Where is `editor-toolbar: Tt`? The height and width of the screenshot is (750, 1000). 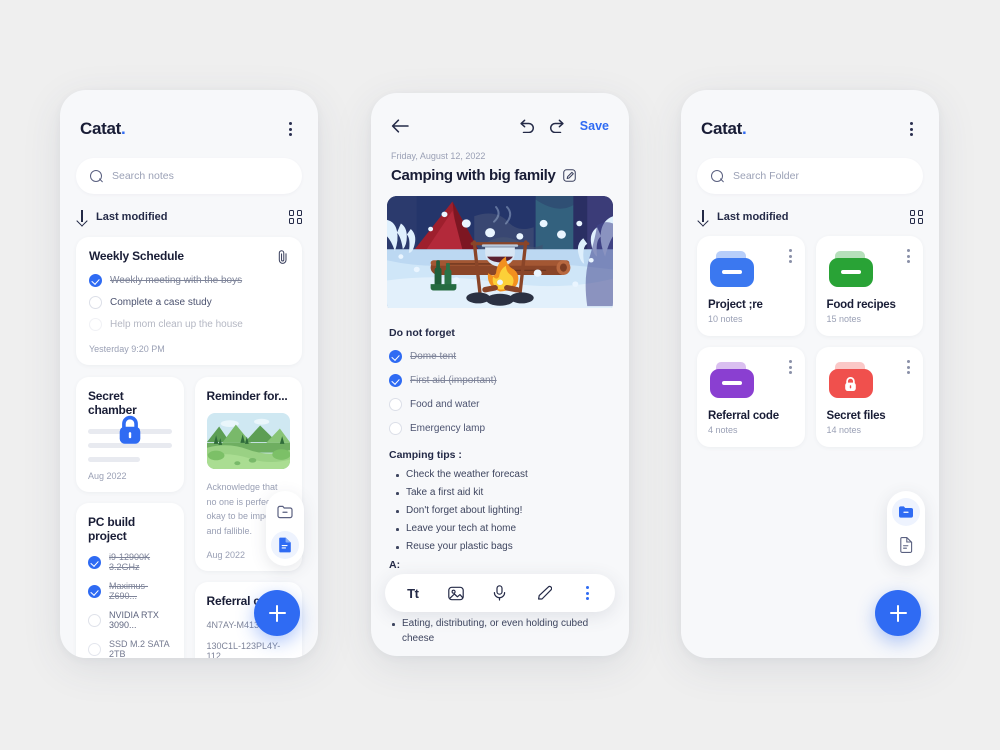
editor-toolbar: Tt is located at coordinates (500, 593).